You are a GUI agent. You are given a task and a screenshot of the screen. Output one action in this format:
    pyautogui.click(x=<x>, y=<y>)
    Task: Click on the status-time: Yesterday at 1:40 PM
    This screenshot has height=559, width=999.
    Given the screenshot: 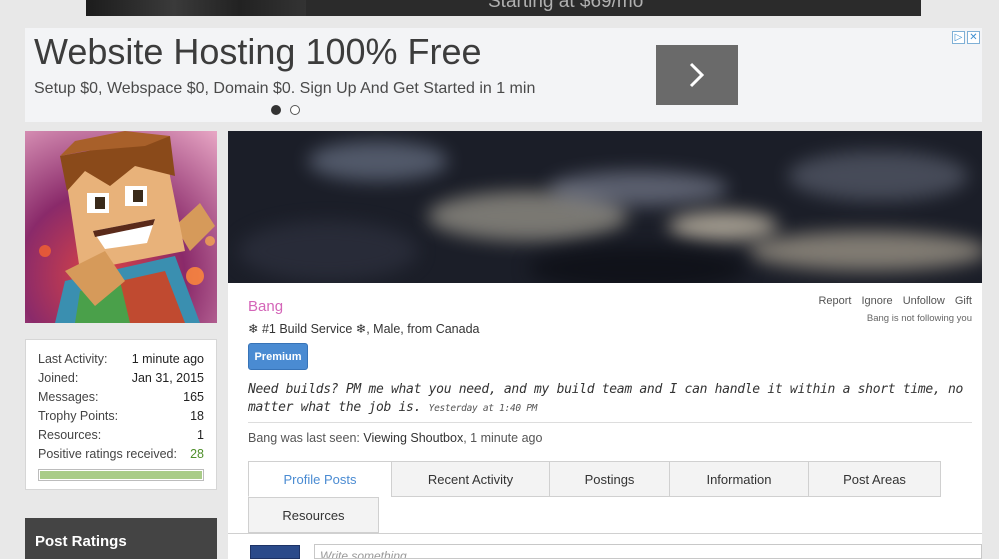 What is the action you would take?
    pyautogui.click(x=483, y=408)
    